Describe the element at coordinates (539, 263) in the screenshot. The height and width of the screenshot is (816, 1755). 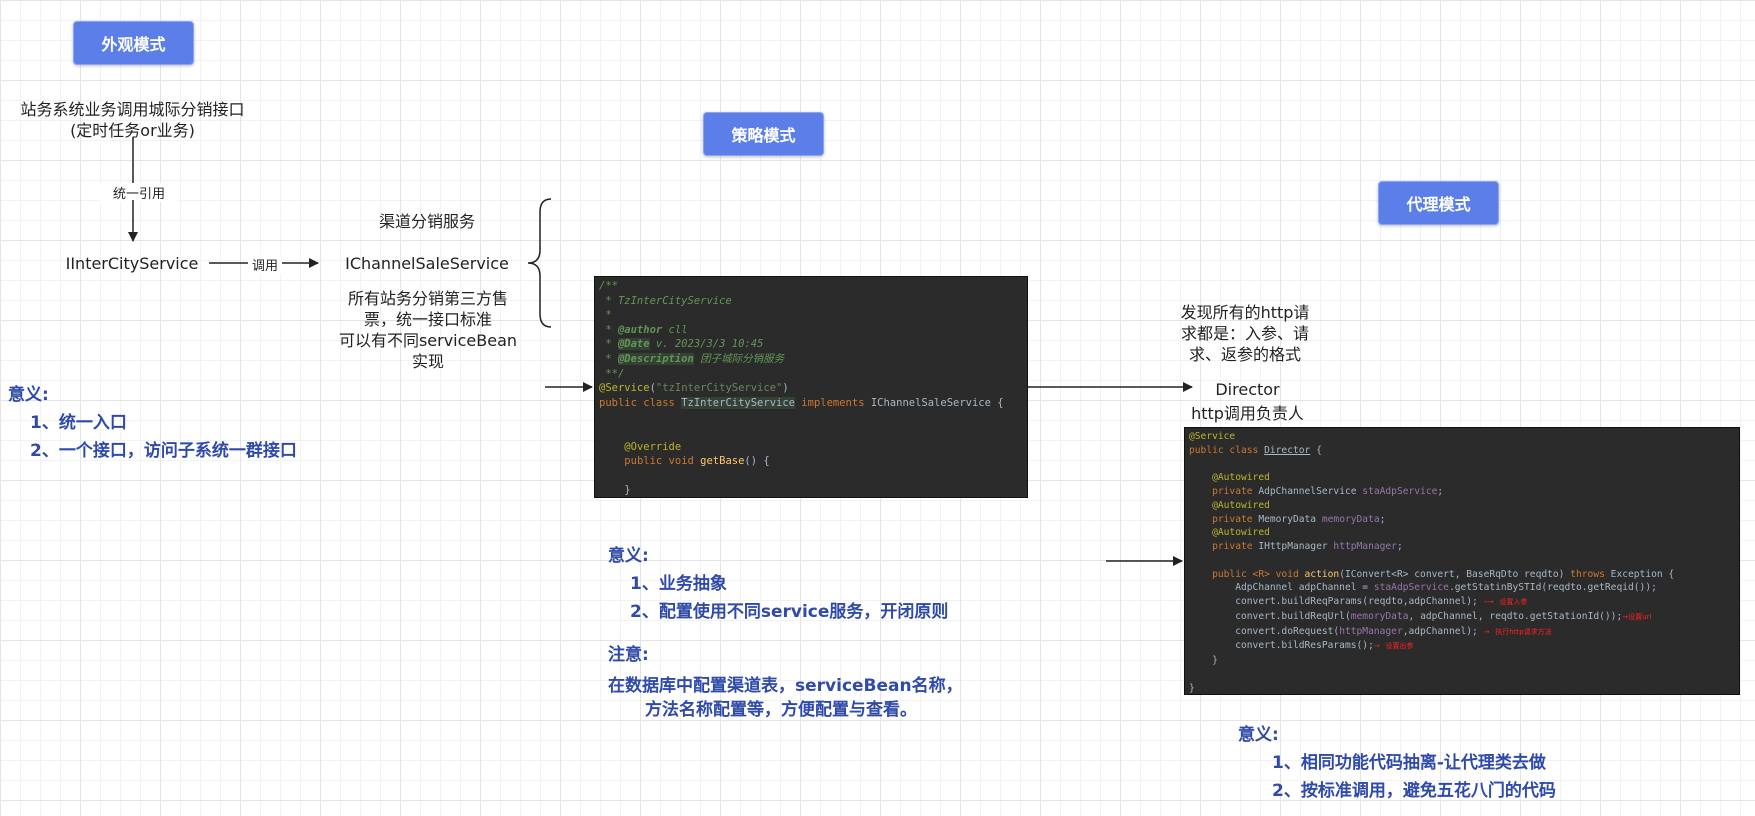
I see `brace-icon` at that location.